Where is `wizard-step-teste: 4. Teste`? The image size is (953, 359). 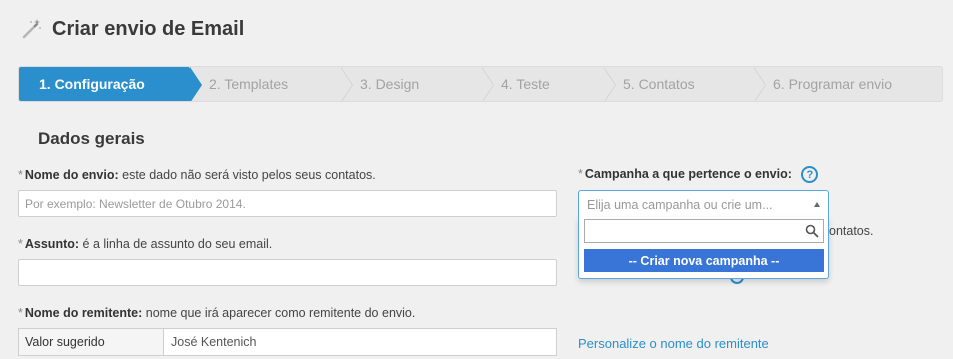 wizard-step-teste: 4. Teste is located at coordinates (548, 84).